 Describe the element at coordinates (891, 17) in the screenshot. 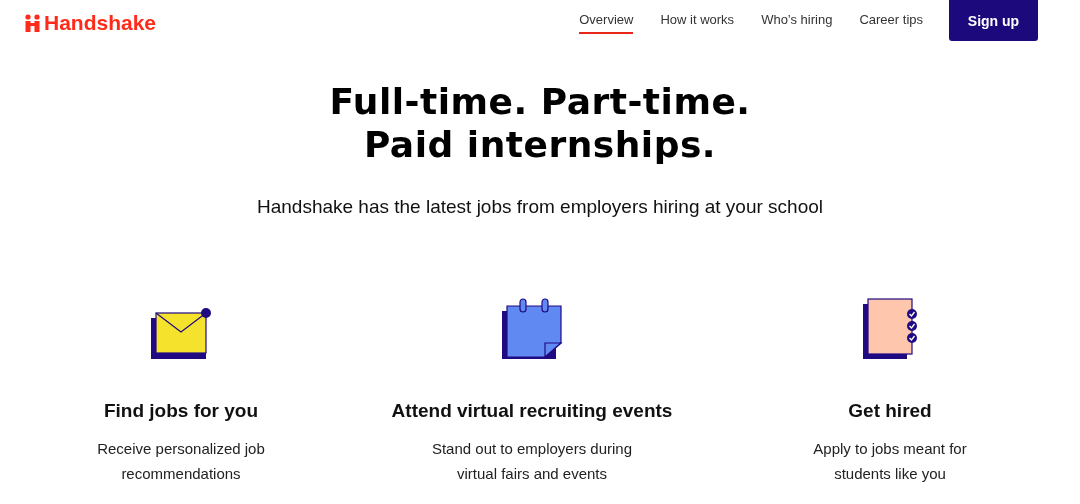

I see `nav-link: Career tips` at that location.